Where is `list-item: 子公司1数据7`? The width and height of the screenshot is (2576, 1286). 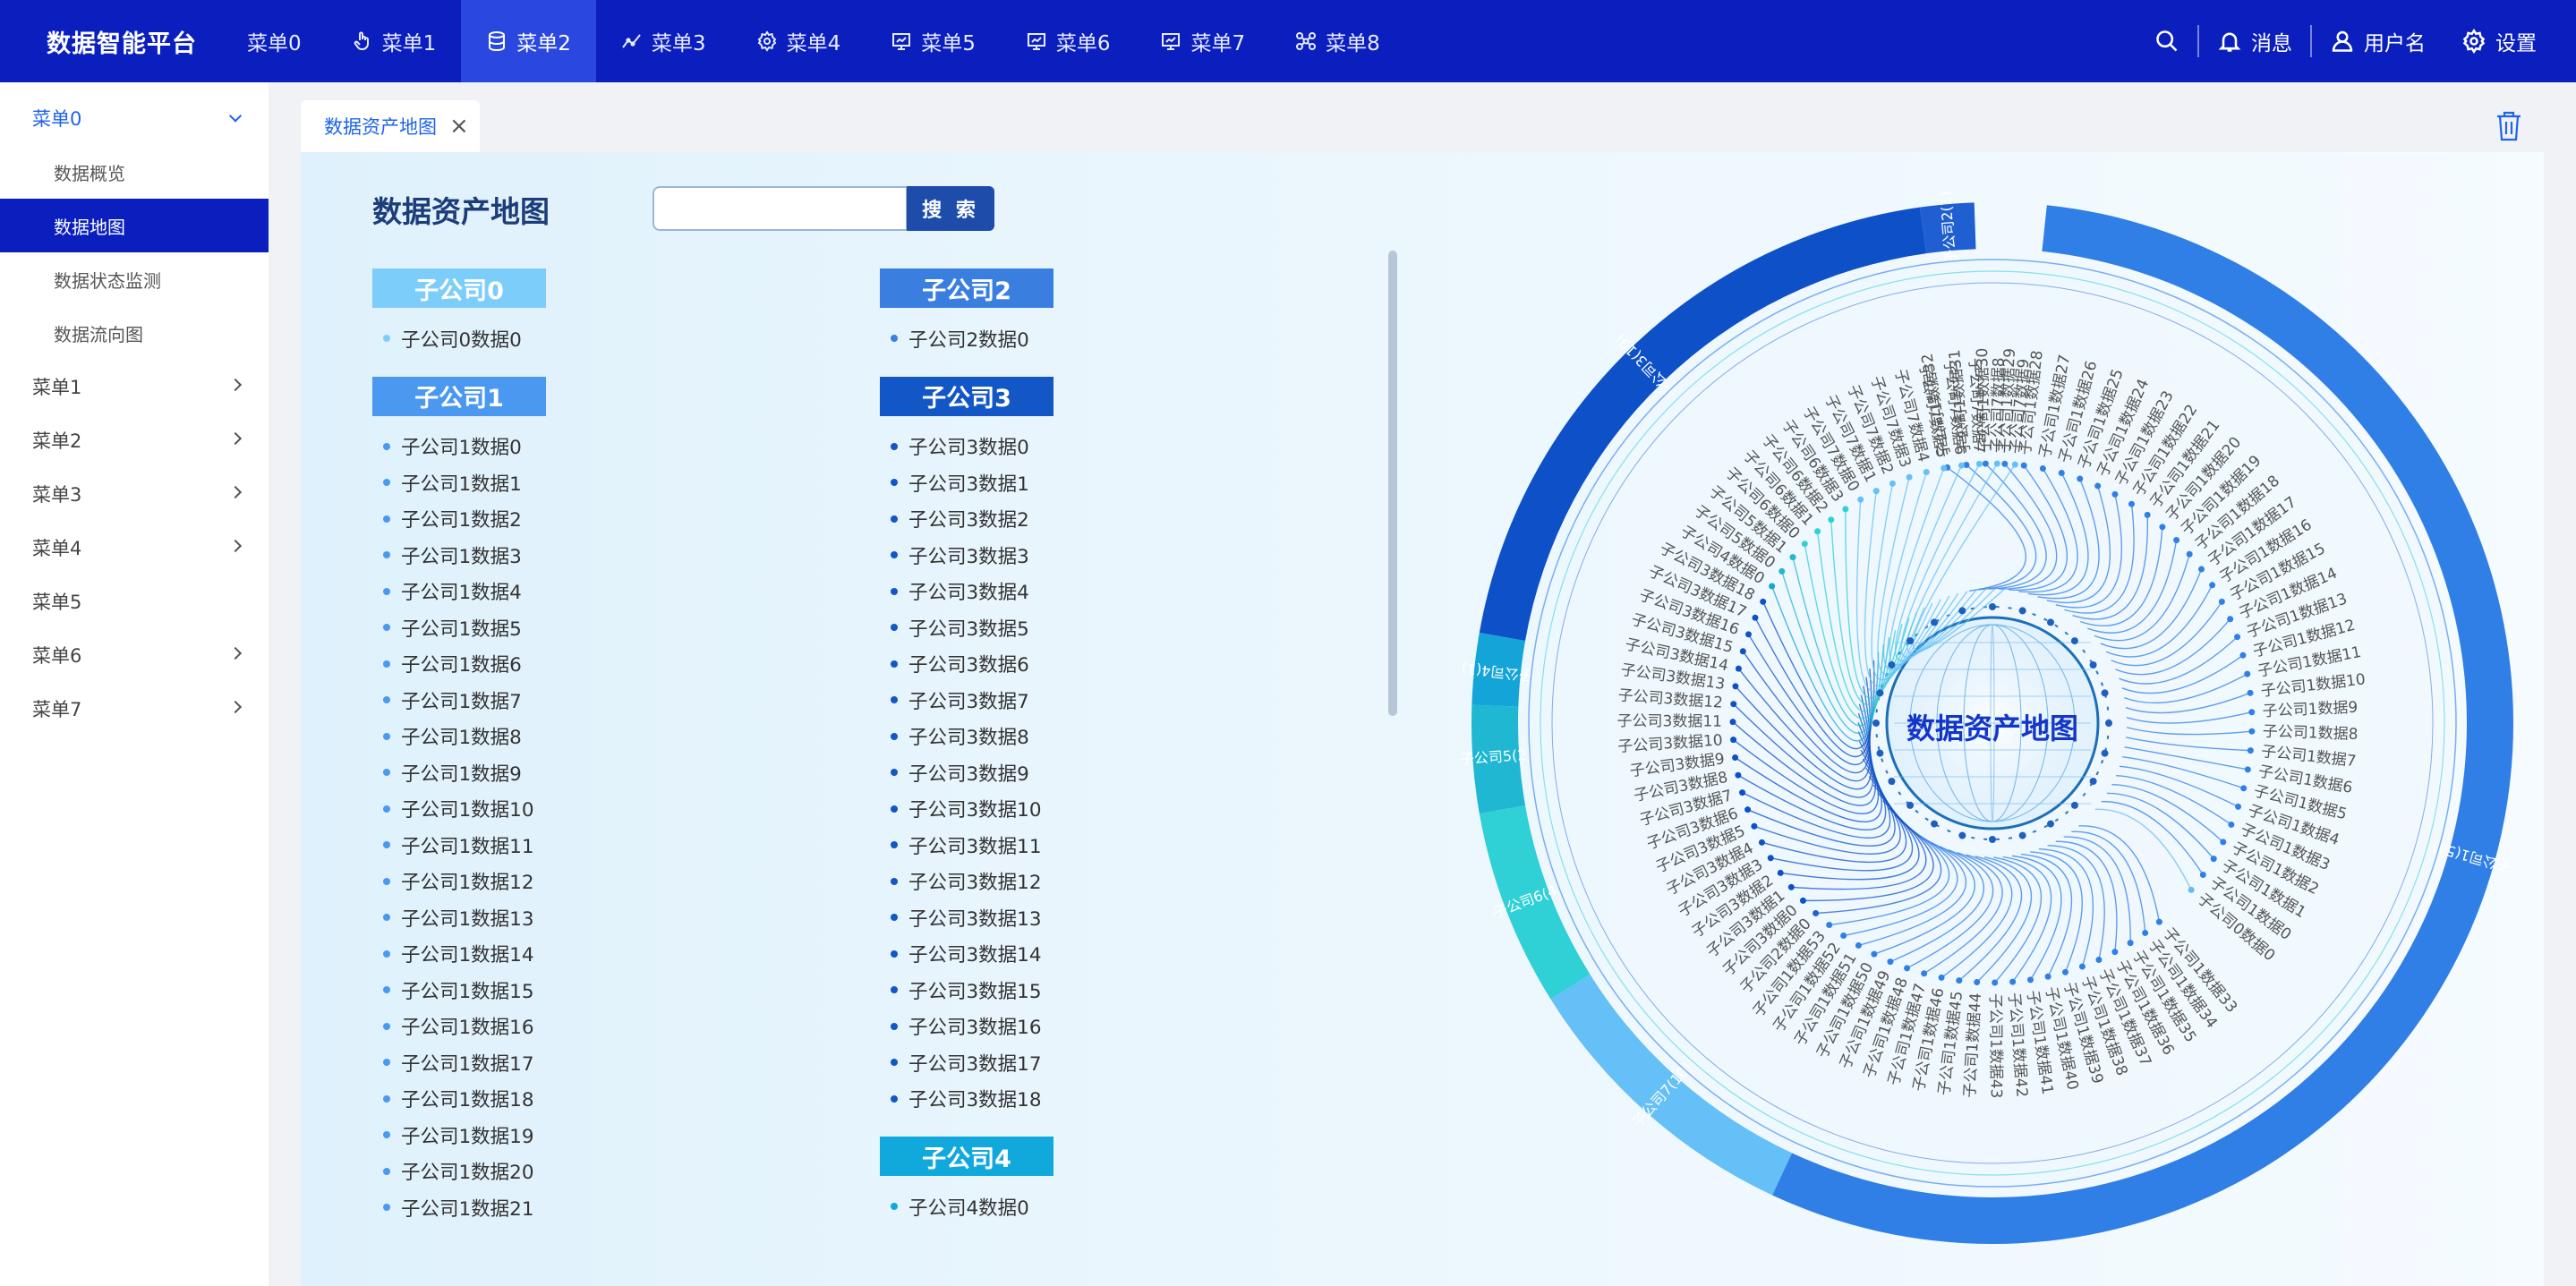
list-item: 子公司1数据7 is located at coordinates (582, 700).